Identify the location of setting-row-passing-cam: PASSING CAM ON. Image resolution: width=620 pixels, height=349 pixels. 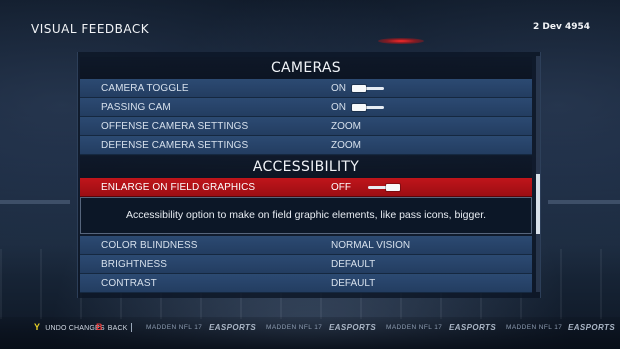
(306, 107).